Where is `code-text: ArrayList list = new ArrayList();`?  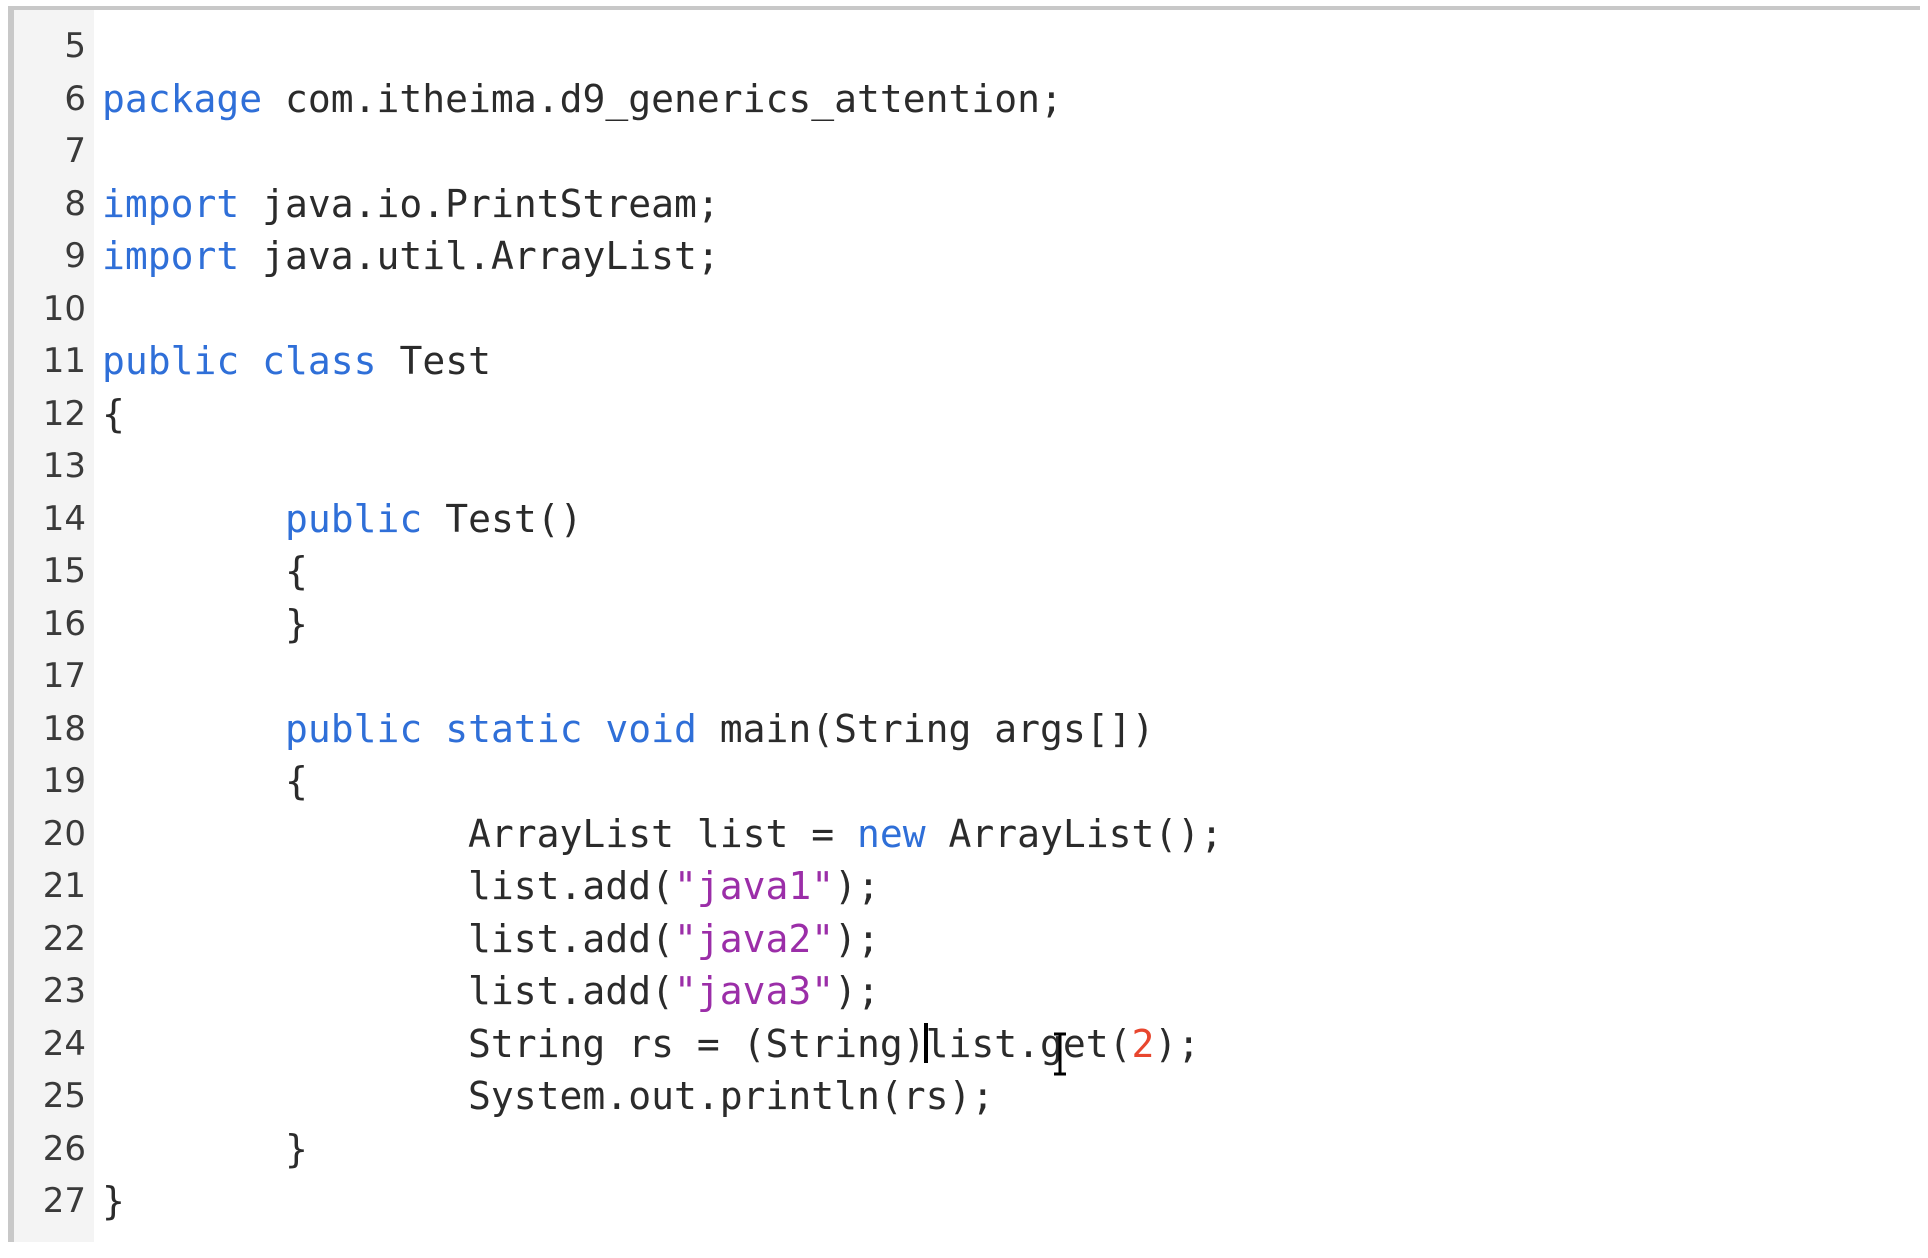 code-text: ArrayList list = new ArrayList(); is located at coordinates (662, 834).